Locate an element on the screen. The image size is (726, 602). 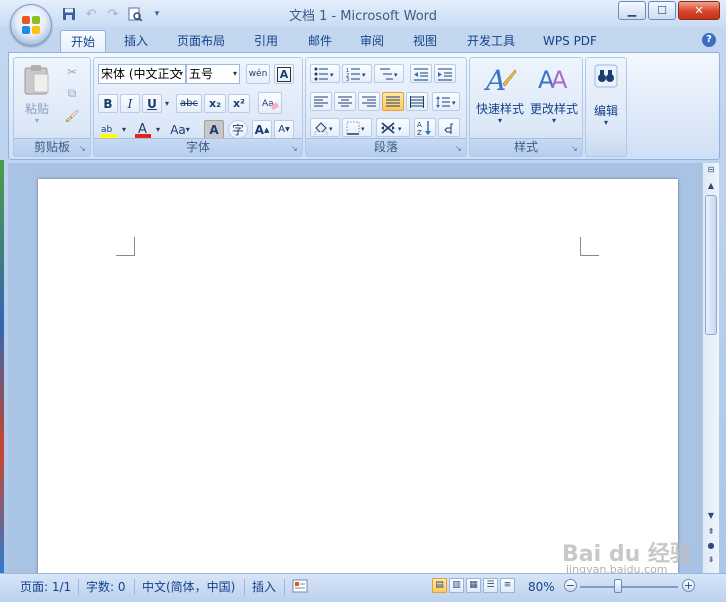
numbering-button: 1 2 3 ▾ is located at coordinates (357, 73).